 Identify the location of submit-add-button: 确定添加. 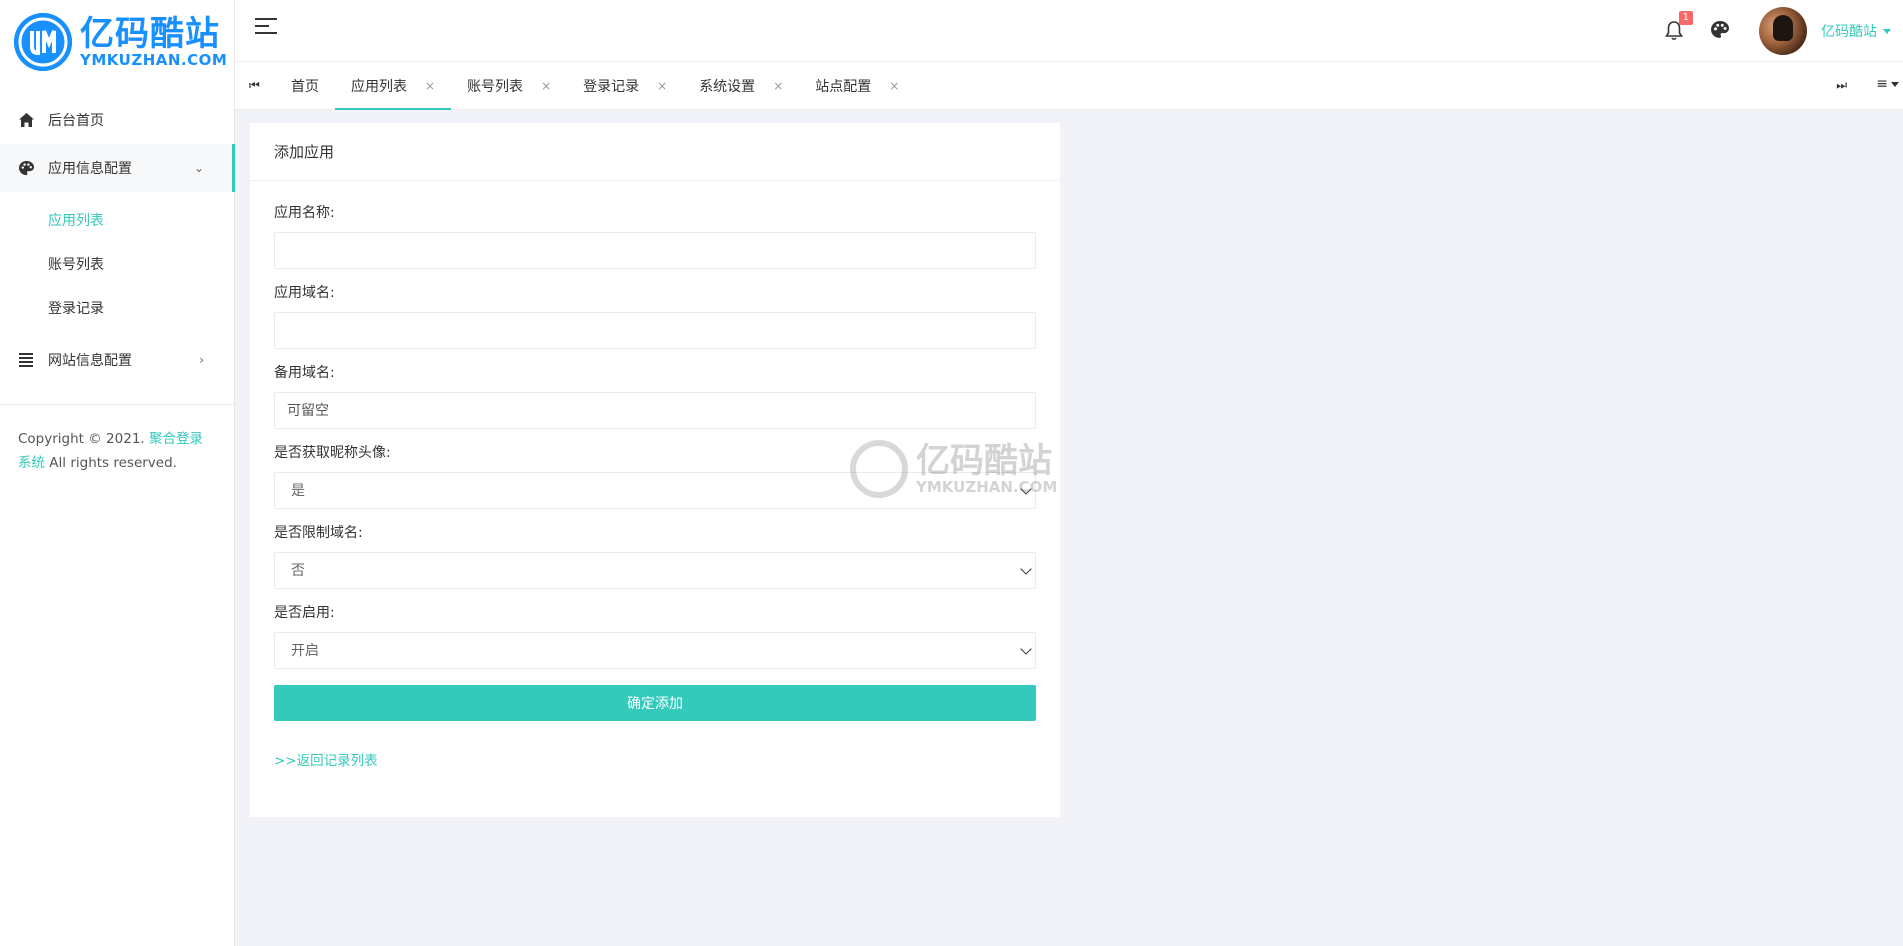
(655, 703).